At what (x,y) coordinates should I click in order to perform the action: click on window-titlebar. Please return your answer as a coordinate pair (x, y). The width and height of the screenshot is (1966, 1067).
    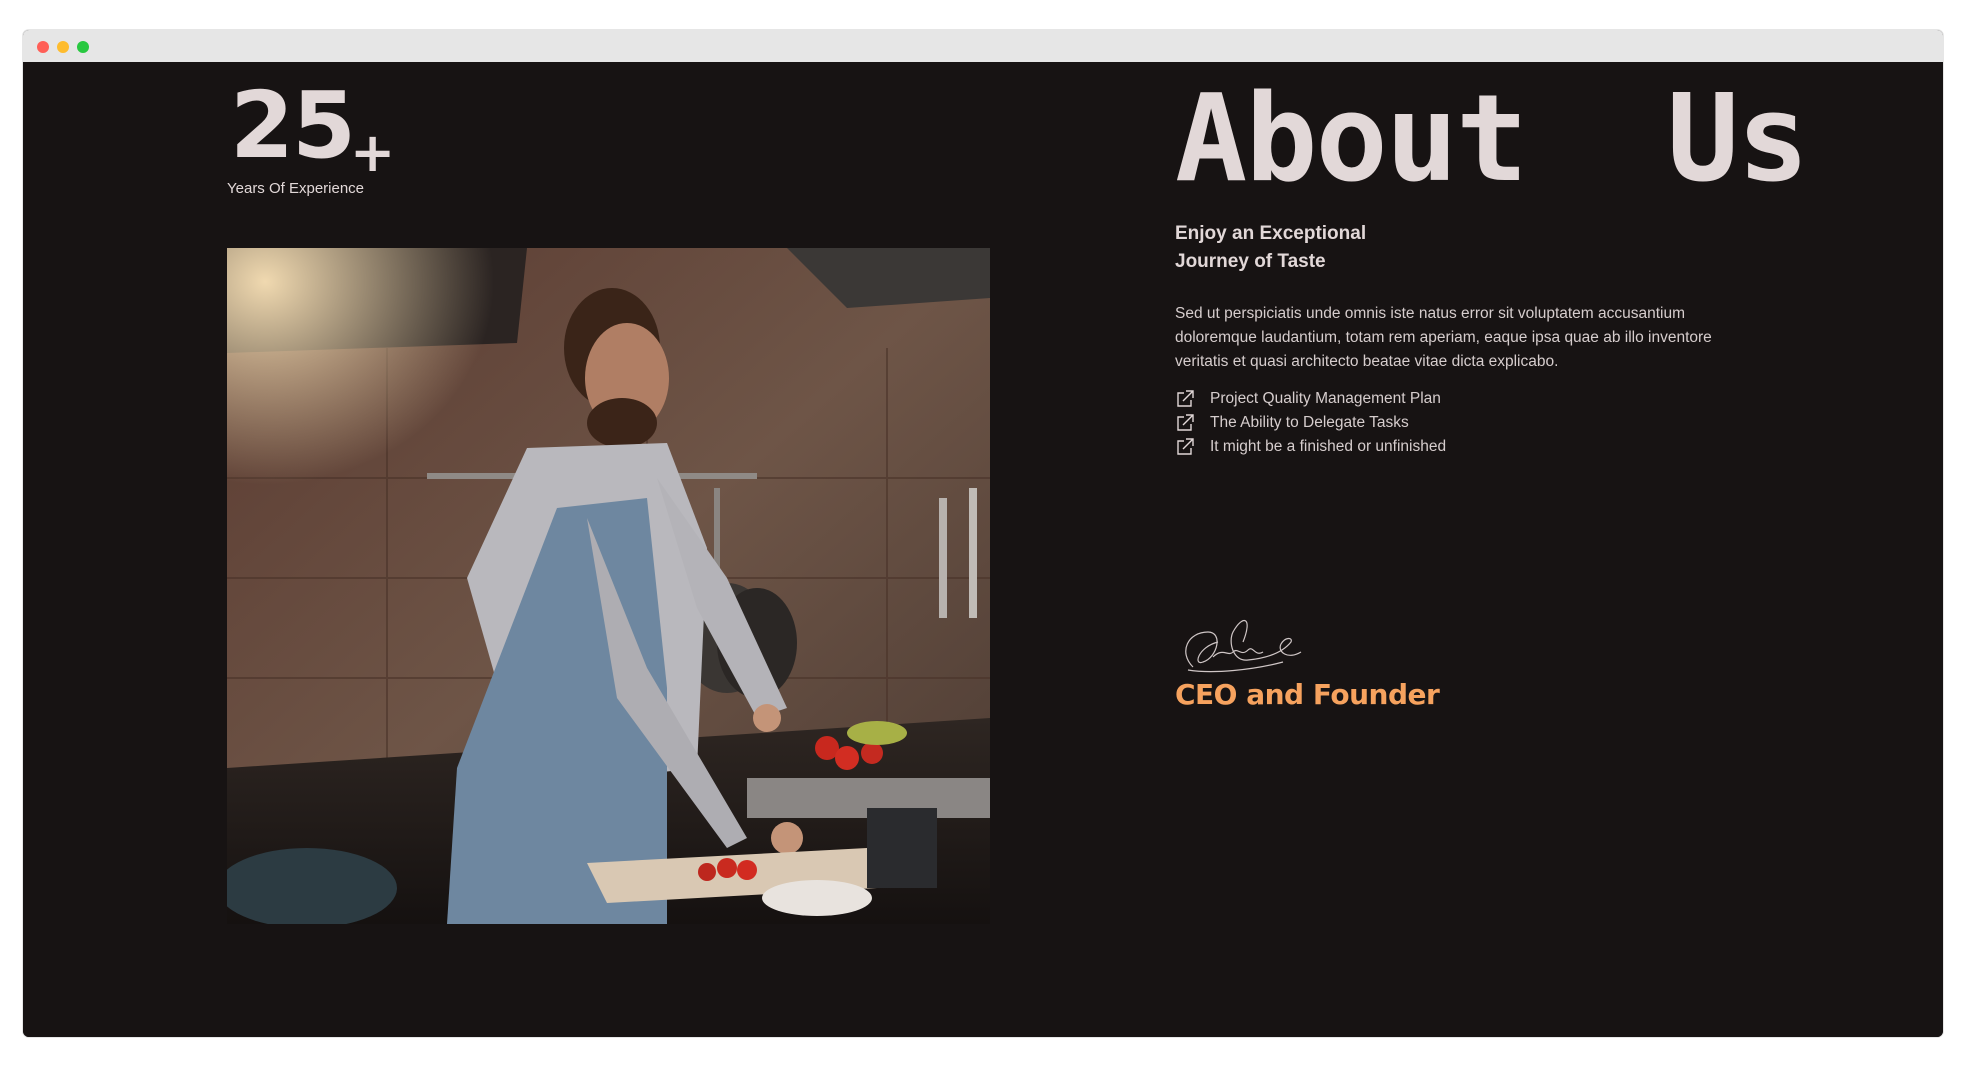
    Looking at the image, I should click on (983, 46).